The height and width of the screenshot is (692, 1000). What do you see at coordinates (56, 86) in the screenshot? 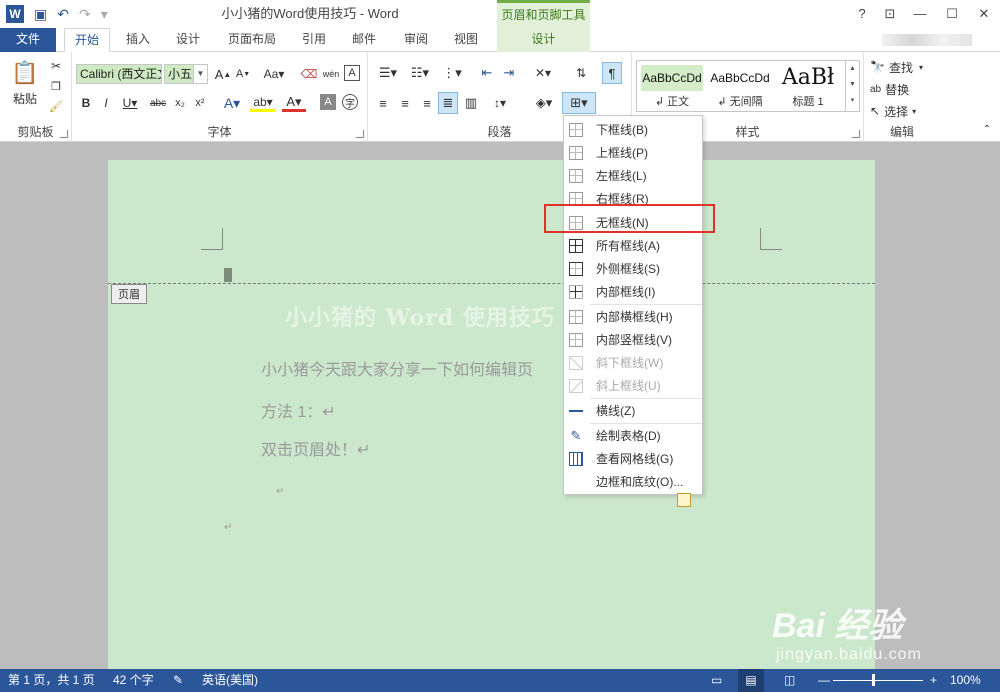
I see `copy-icon: ❐` at bounding box center [56, 86].